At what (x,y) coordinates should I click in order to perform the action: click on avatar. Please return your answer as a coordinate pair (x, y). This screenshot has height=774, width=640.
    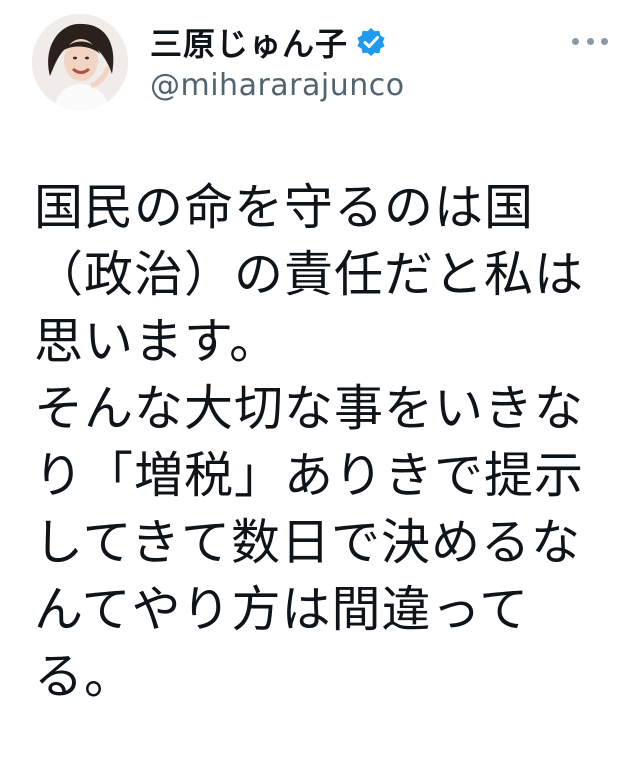
    Looking at the image, I should click on (80, 62).